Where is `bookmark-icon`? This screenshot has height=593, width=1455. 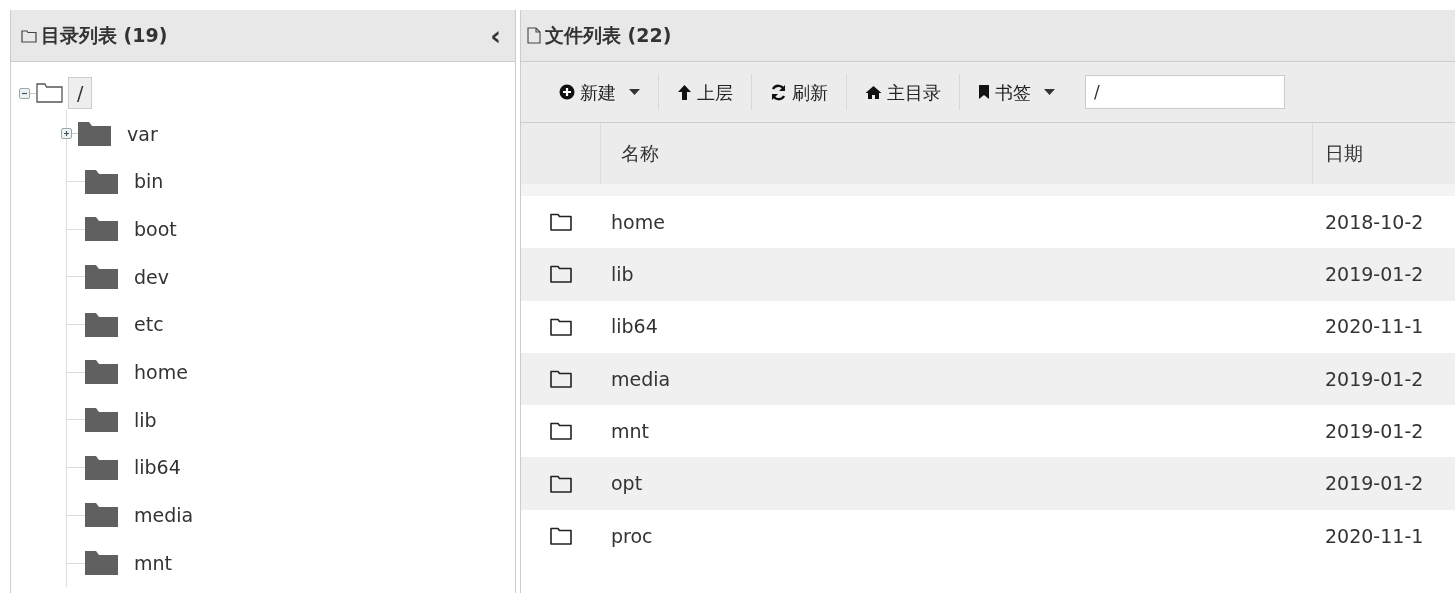 bookmark-icon is located at coordinates (984, 92).